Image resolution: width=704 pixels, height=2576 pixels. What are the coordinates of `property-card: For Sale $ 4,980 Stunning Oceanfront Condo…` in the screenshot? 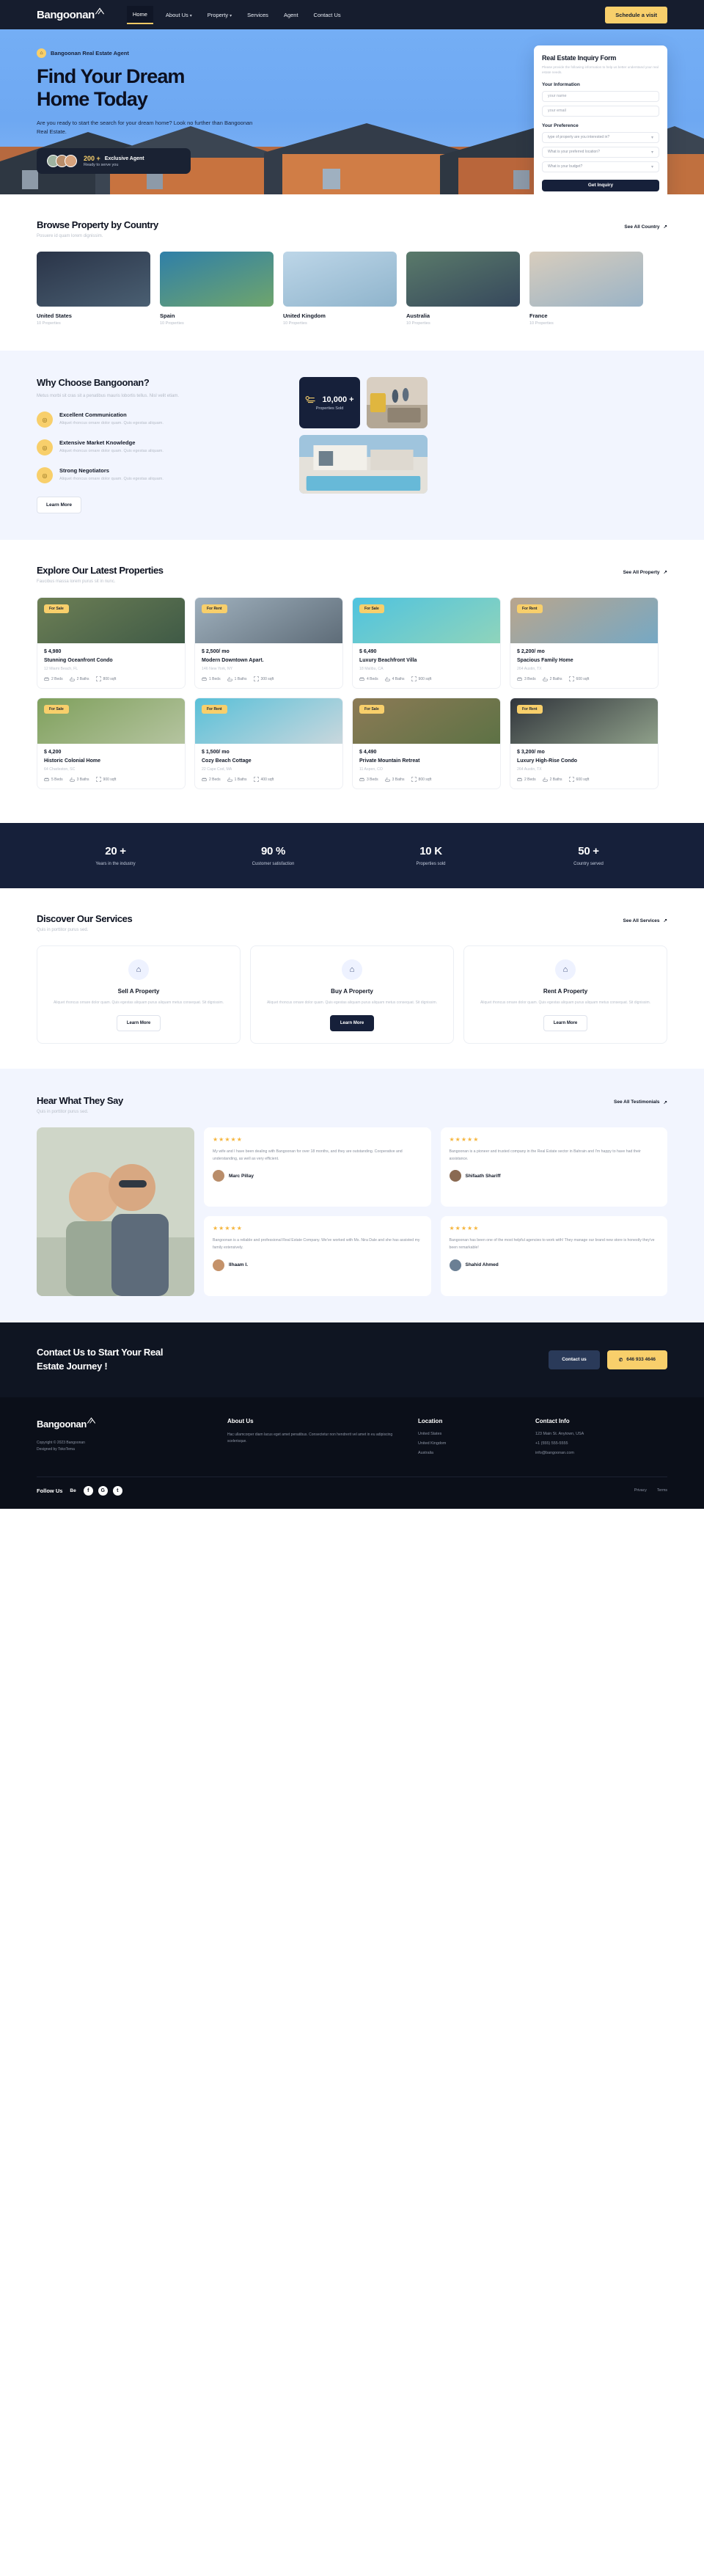 It's located at (111, 643).